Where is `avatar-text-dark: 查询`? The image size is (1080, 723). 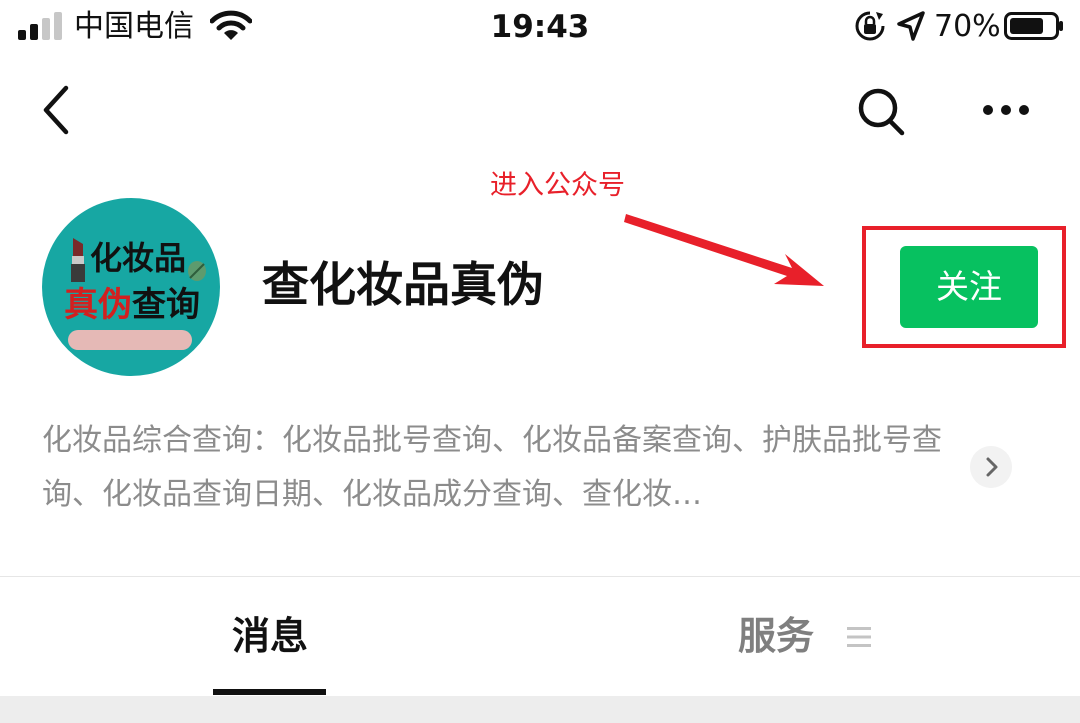
avatar-text-dark: 查询 is located at coordinates (166, 305).